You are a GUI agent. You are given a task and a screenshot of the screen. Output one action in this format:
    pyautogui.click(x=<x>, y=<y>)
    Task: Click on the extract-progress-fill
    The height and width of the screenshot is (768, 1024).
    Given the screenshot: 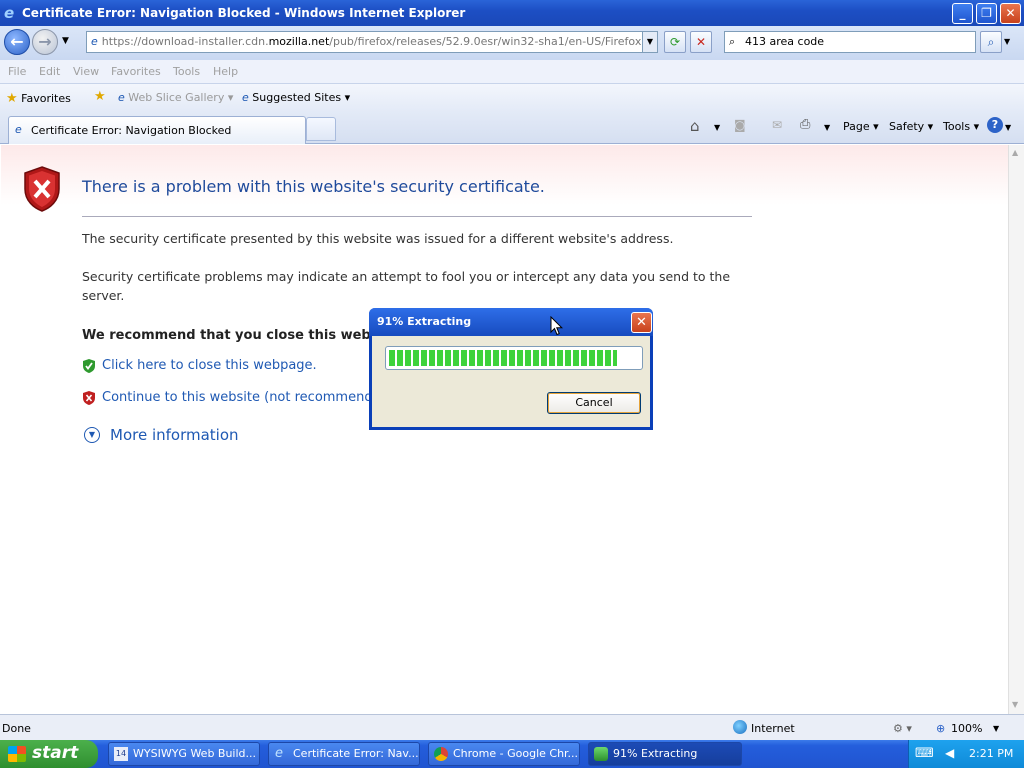 What is the action you would take?
    pyautogui.click(x=503, y=358)
    